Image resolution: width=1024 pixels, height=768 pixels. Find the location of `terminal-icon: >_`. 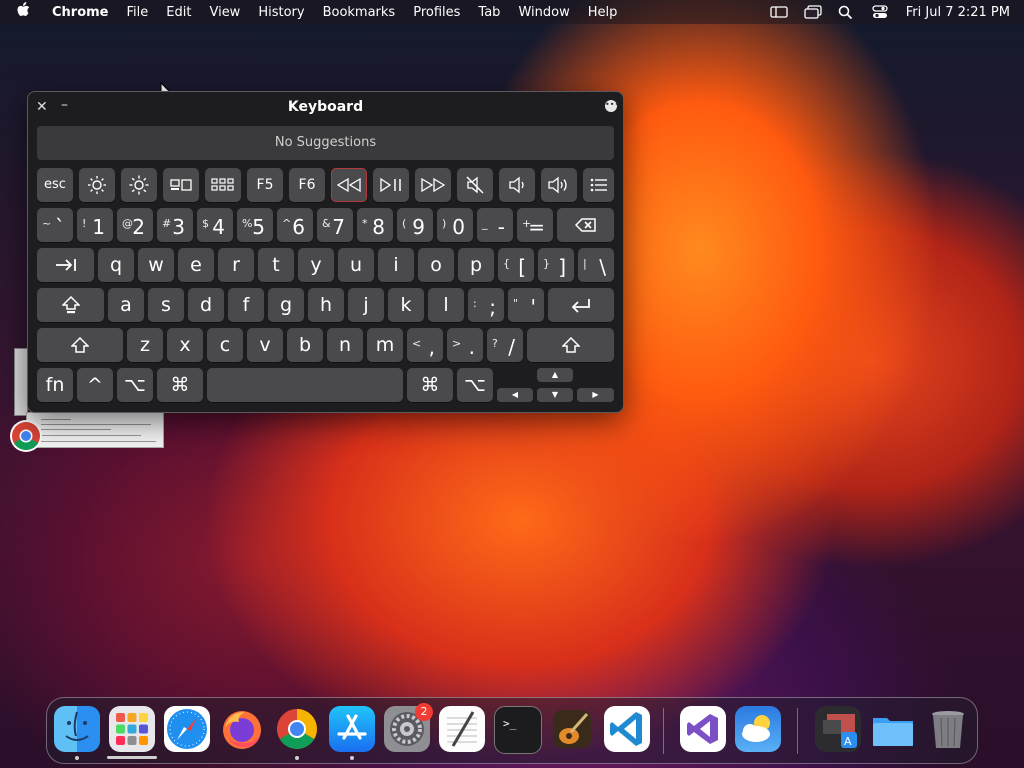

terminal-icon: >_ is located at coordinates (518, 730).